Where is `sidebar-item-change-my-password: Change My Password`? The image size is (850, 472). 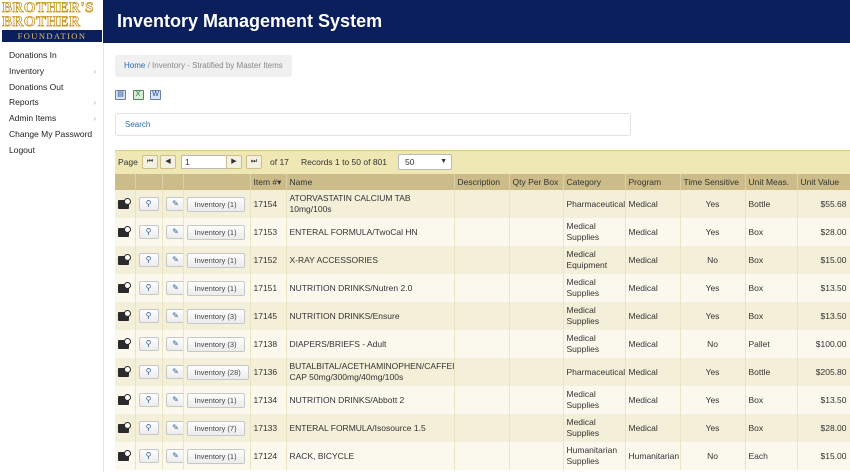
sidebar-item-change-my-password: Change My Password is located at coordinates (51, 135).